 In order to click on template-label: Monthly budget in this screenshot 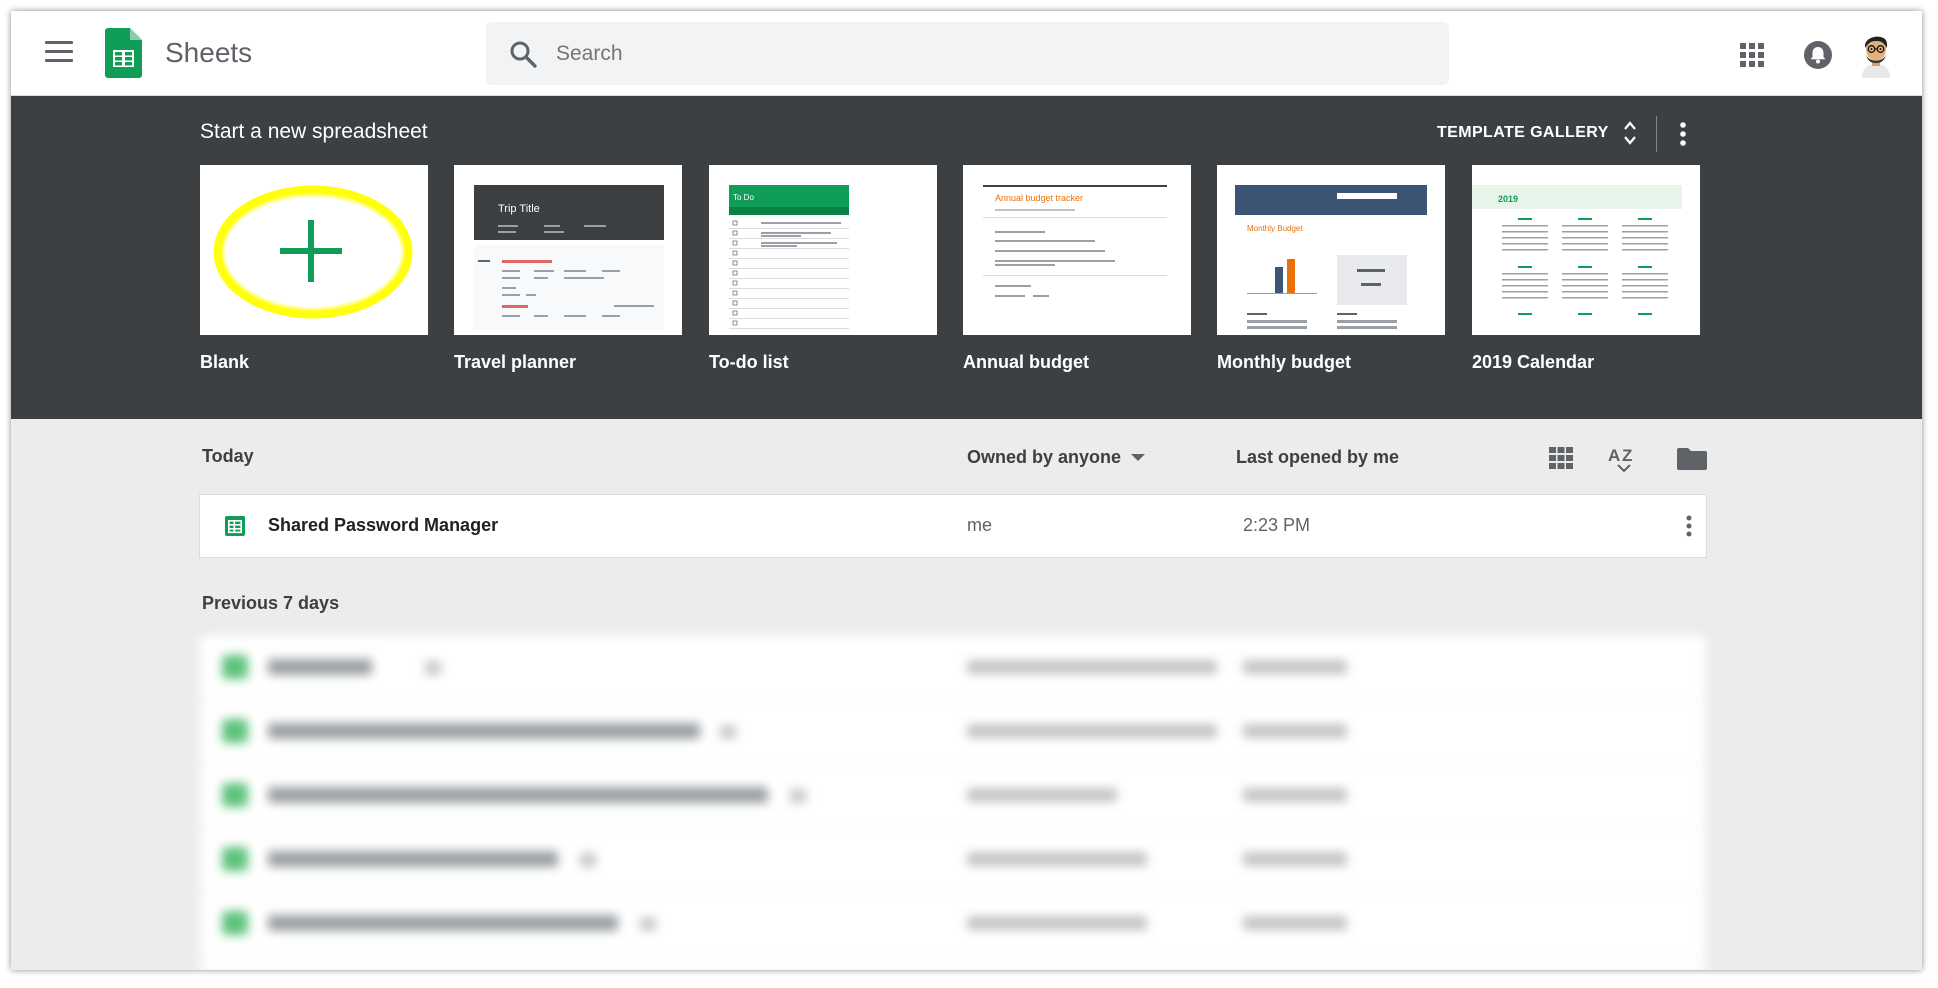, I will do `click(1284, 362)`.